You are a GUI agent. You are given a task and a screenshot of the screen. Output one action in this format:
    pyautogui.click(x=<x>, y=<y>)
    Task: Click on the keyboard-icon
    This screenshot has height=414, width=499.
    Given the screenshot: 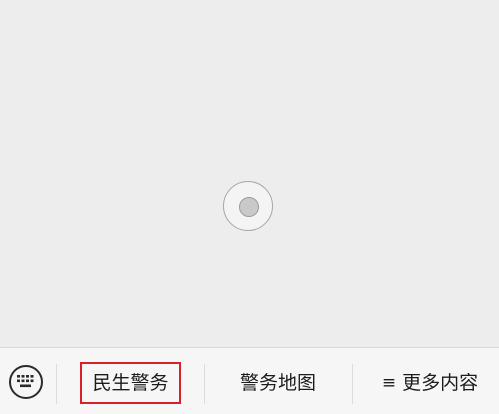 What is the action you would take?
    pyautogui.click(x=25, y=381)
    